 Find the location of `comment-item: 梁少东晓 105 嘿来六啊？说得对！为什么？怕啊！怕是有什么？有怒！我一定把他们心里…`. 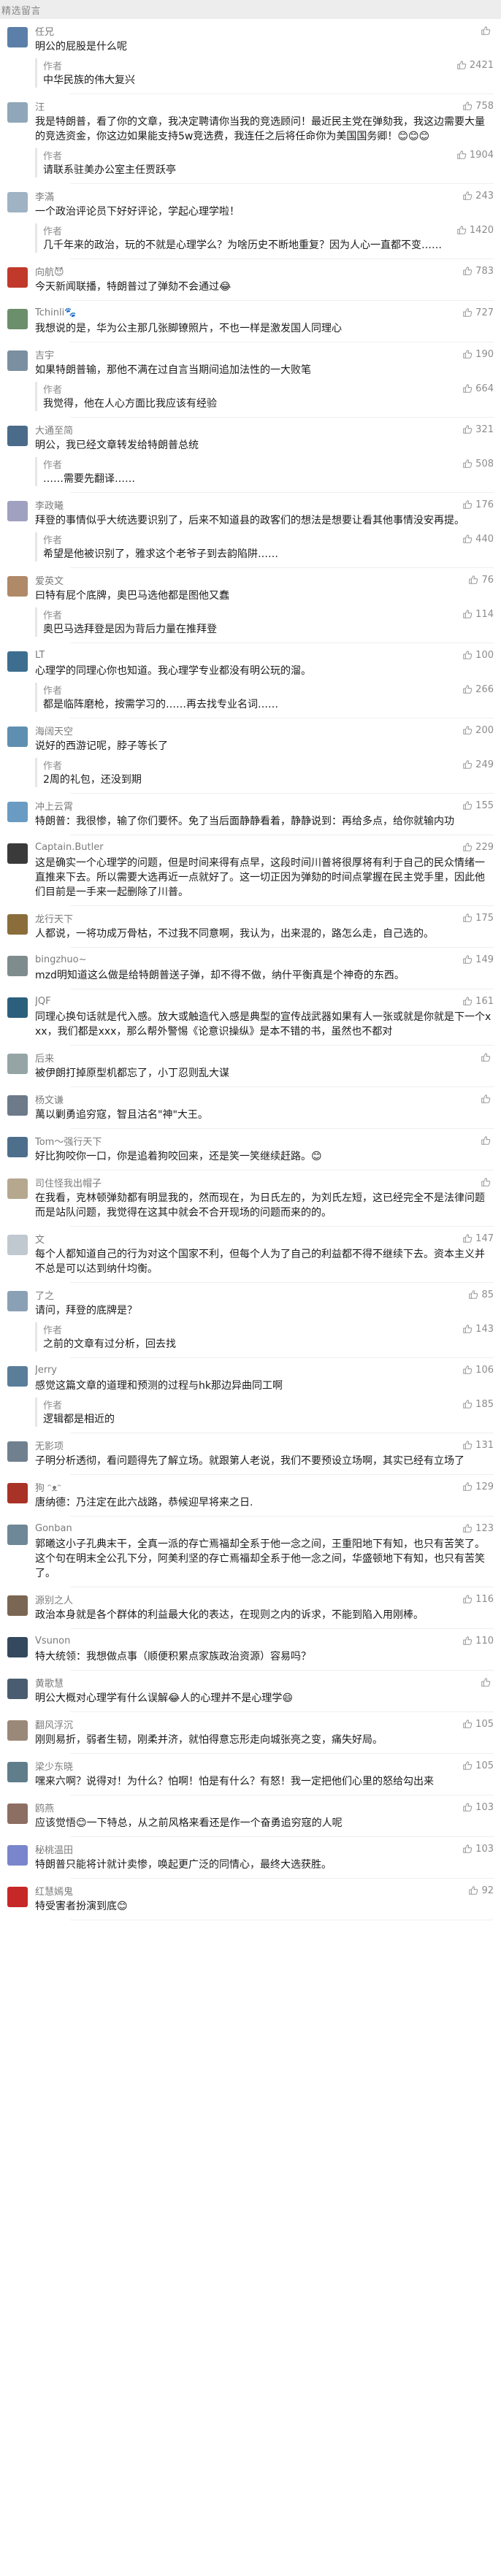

comment-item: 梁少东晓 105 嘿来六啊？说得对！为什么？怕啊！怕是有什么？有怒！我一定把他们心里… is located at coordinates (250, 1774).